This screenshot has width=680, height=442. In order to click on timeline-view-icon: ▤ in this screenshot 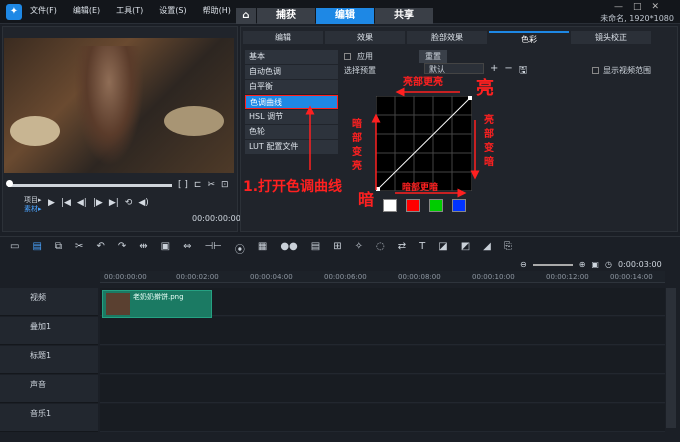, I will do `click(36, 248)`.